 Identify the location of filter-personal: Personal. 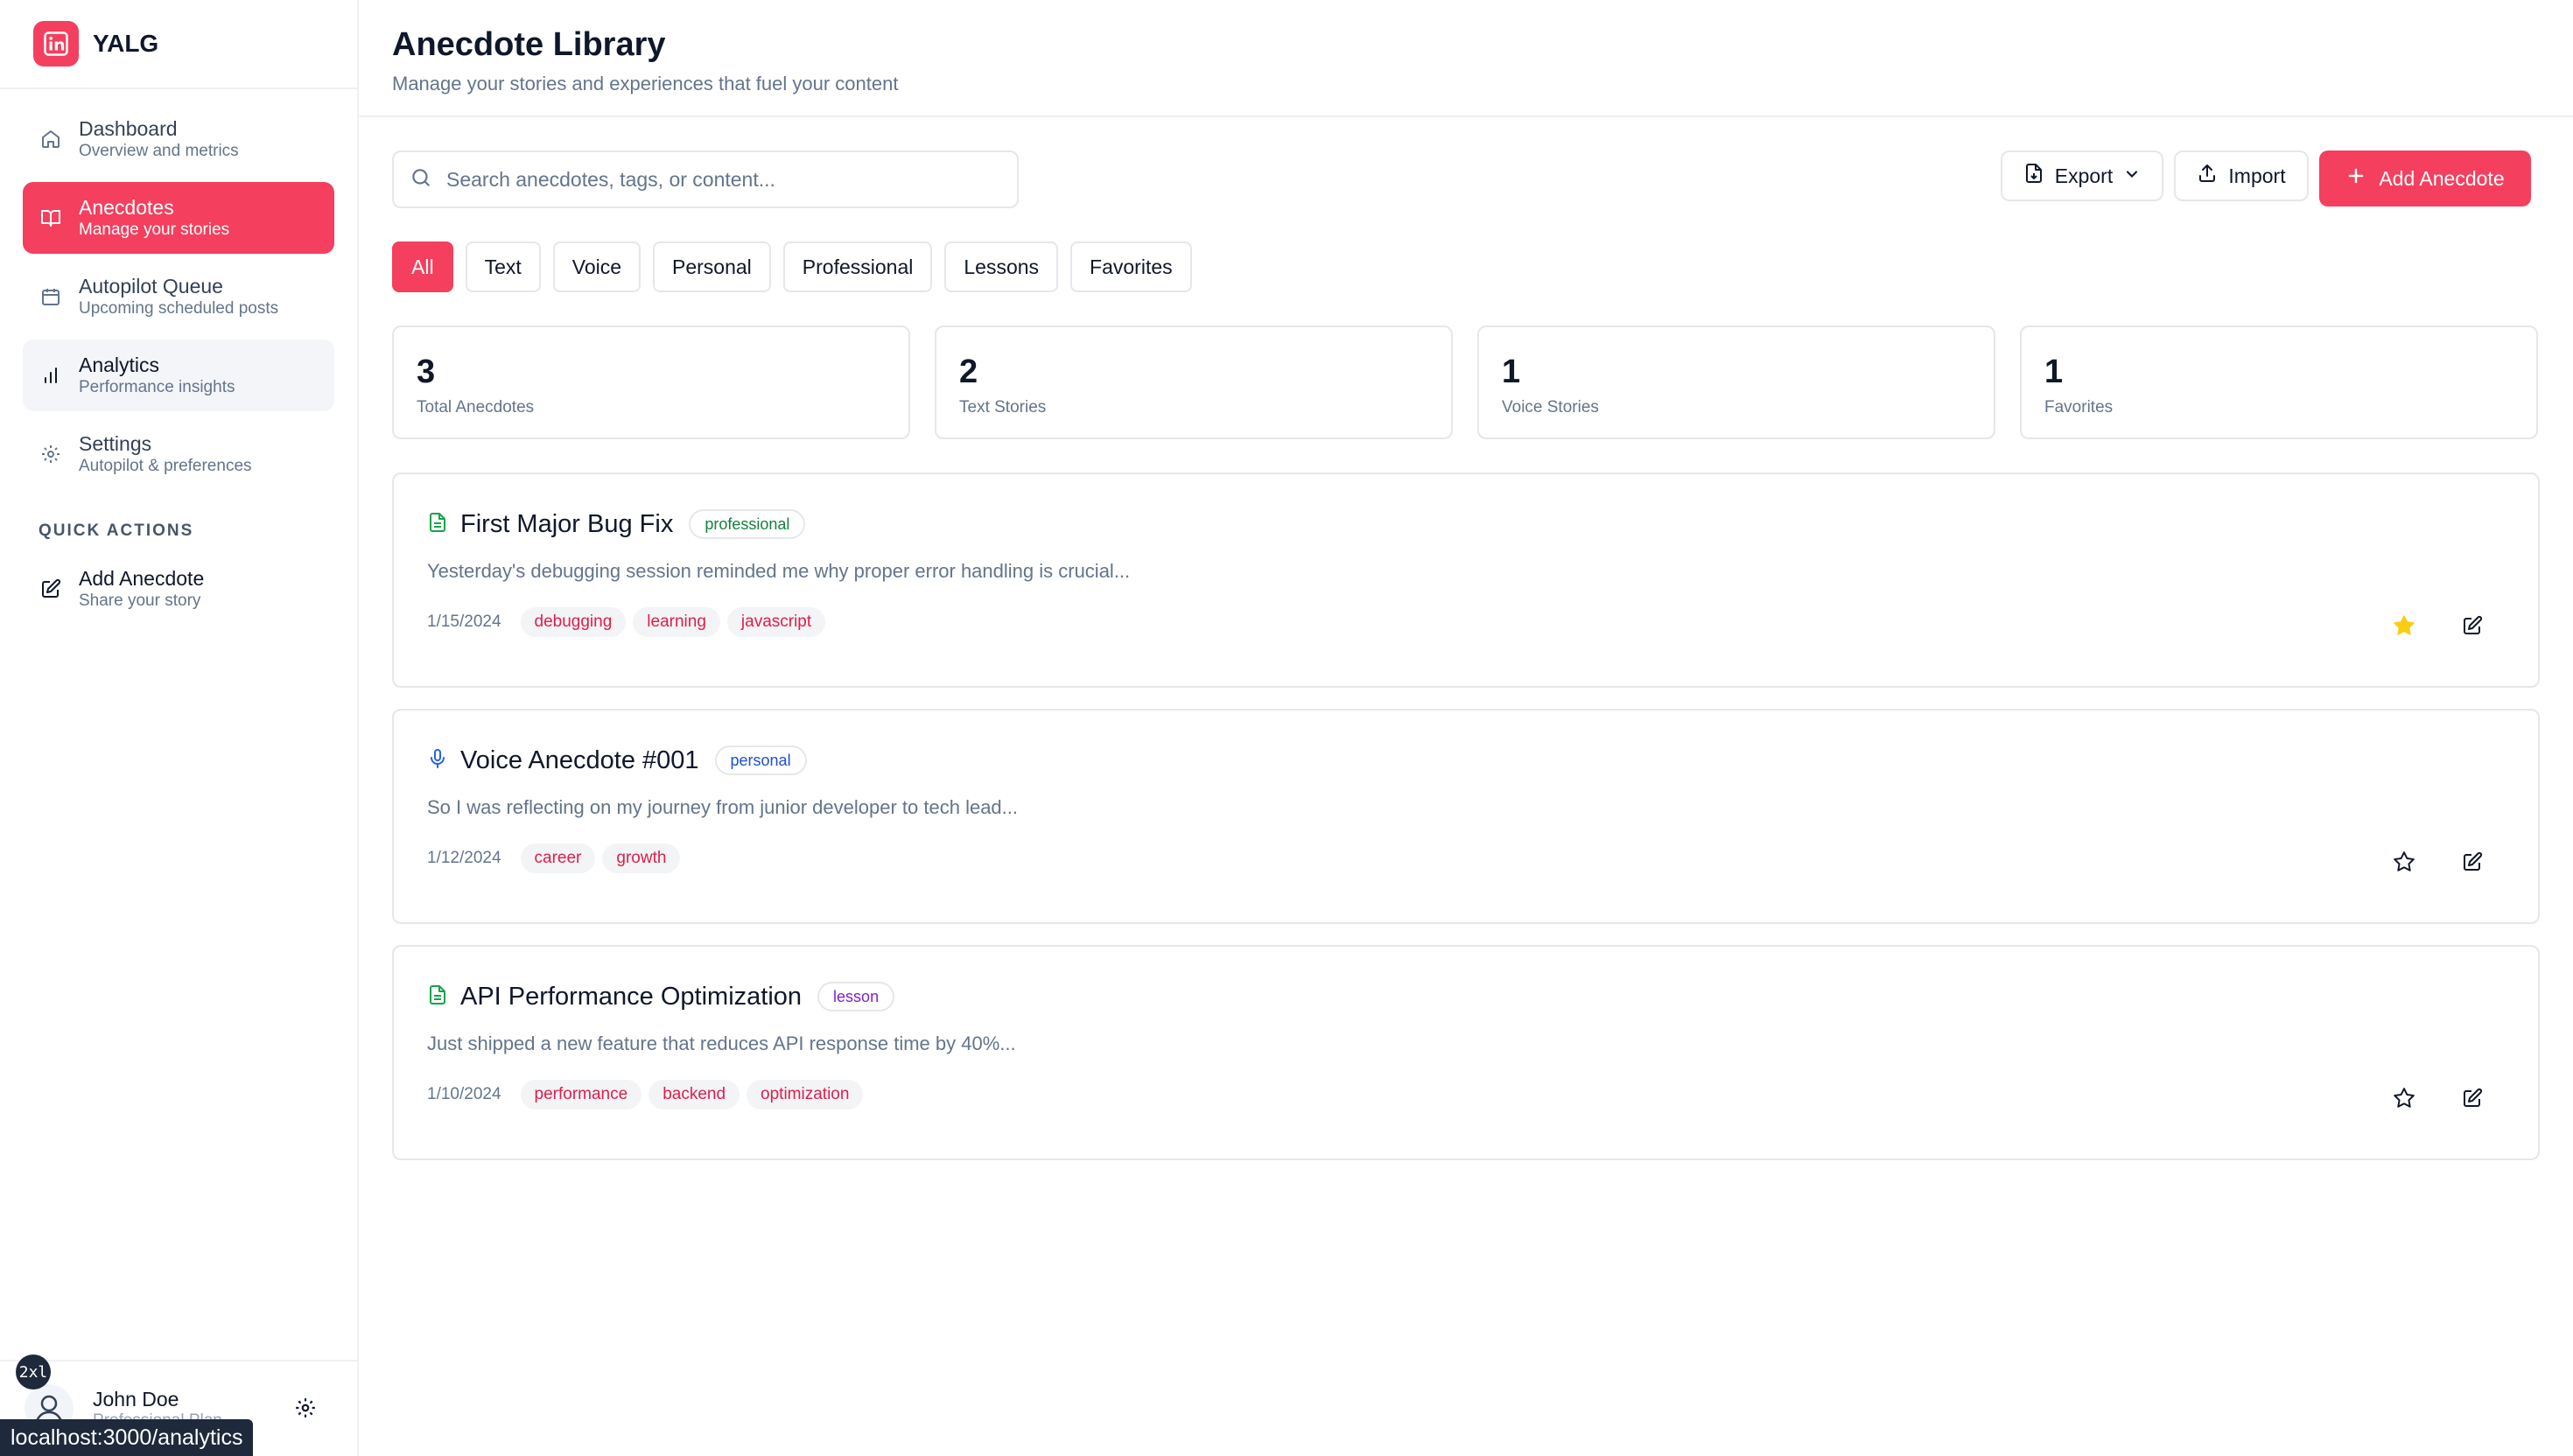
(712, 267).